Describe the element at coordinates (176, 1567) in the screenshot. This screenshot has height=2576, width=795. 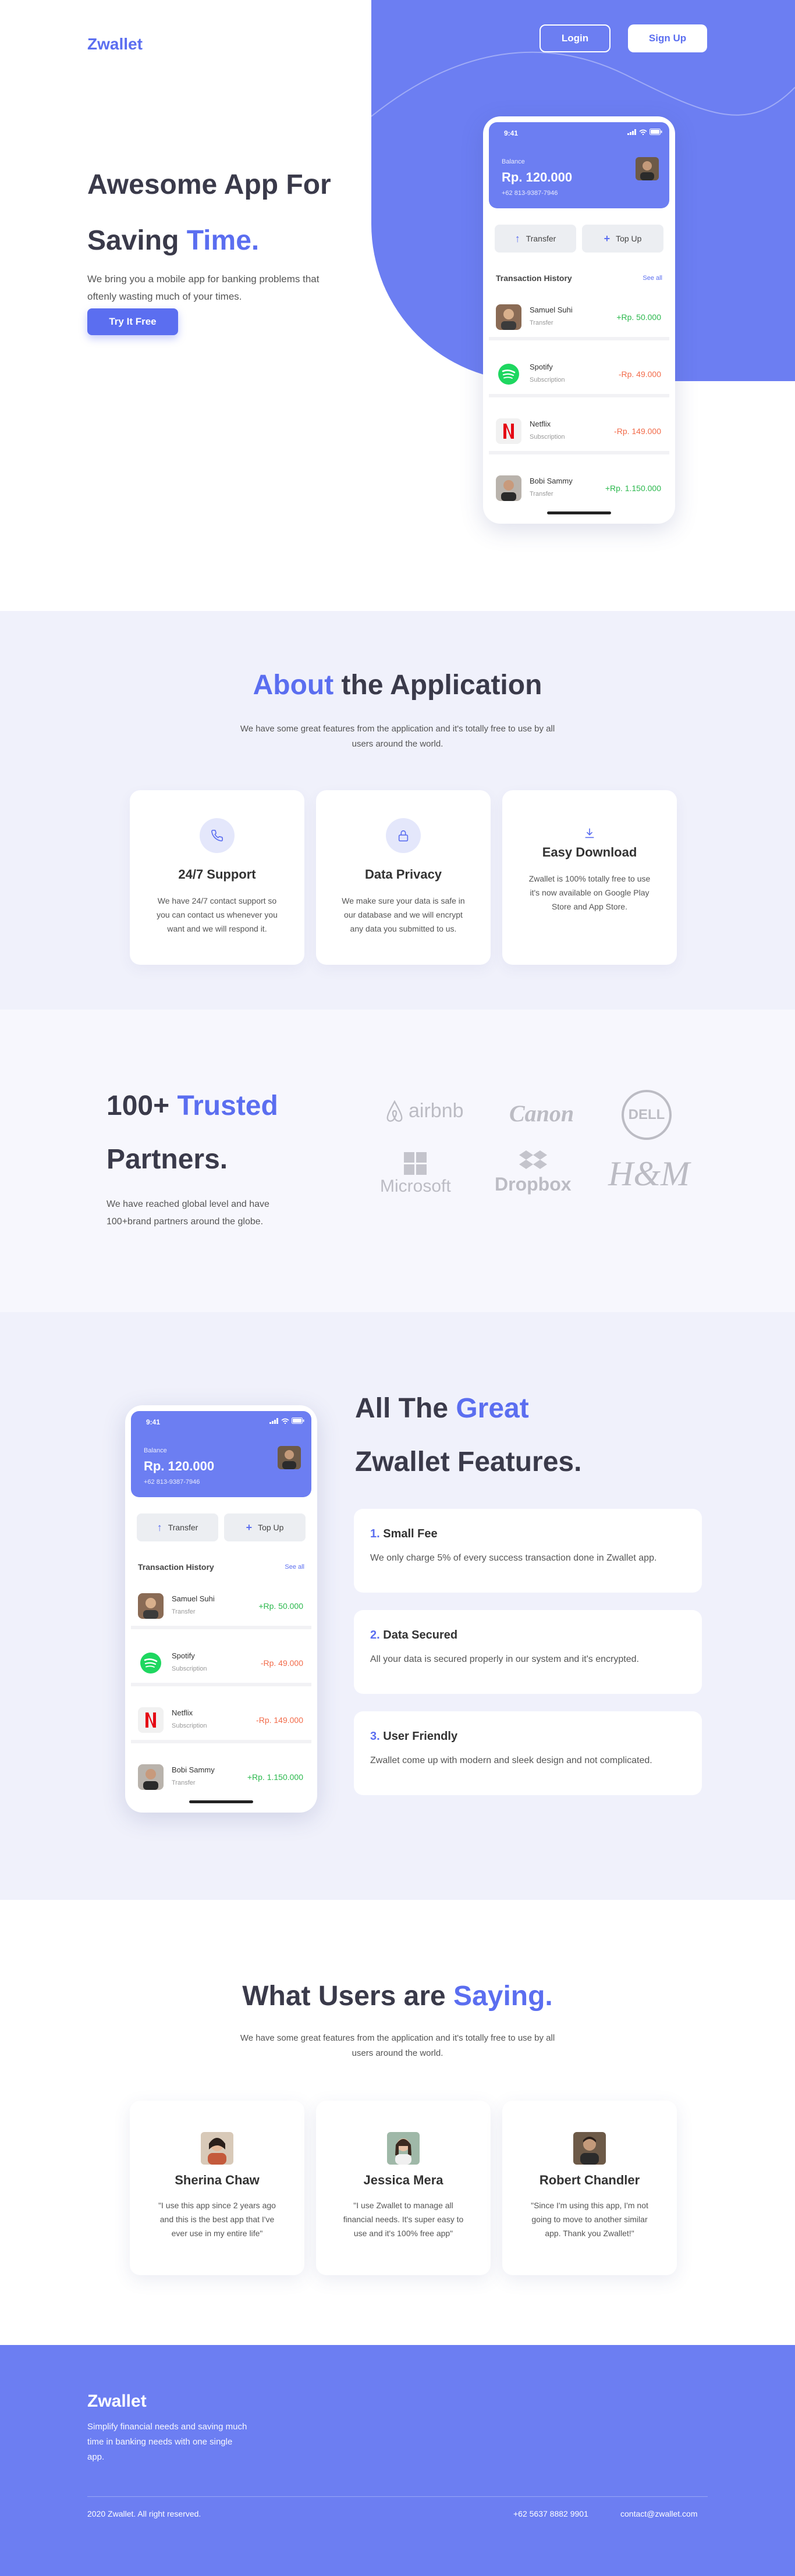
I see `transaction-history-title: Transaction History` at that location.